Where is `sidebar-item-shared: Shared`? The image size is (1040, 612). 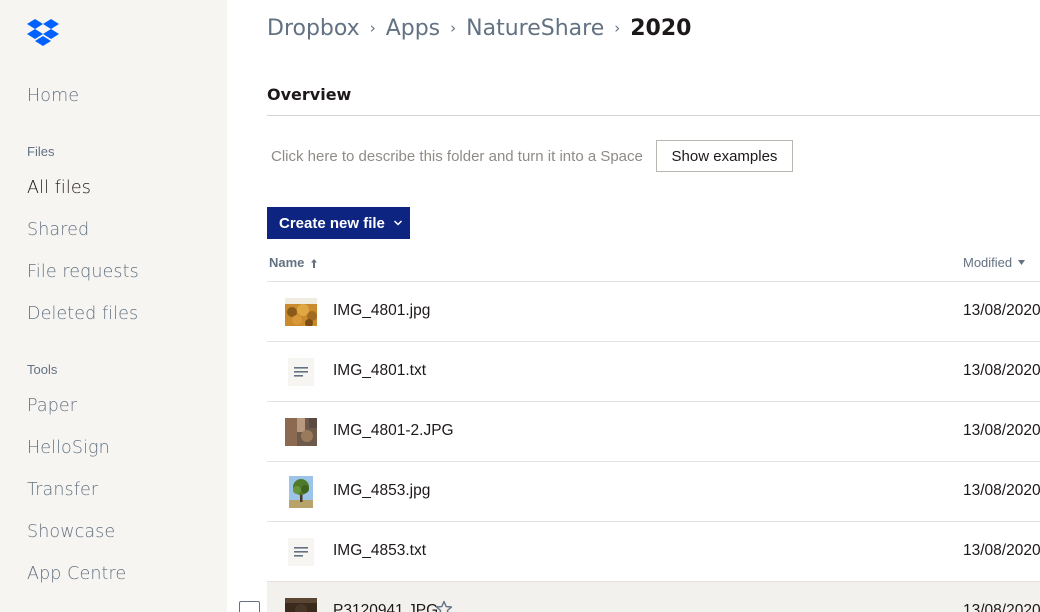
sidebar-item-shared: Shared is located at coordinates (58, 230).